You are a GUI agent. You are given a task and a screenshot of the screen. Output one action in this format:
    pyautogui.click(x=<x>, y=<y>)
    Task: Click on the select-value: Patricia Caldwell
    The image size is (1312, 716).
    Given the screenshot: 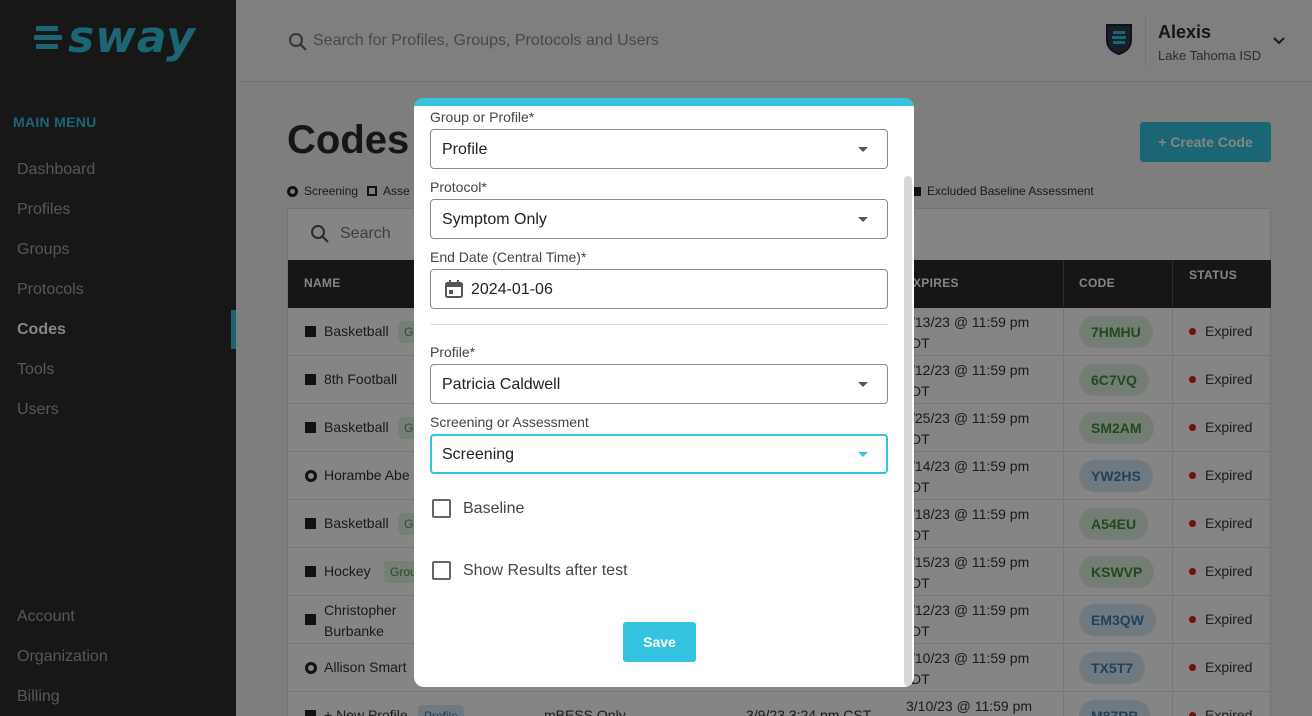 What is the action you would take?
    pyautogui.click(x=501, y=384)
    